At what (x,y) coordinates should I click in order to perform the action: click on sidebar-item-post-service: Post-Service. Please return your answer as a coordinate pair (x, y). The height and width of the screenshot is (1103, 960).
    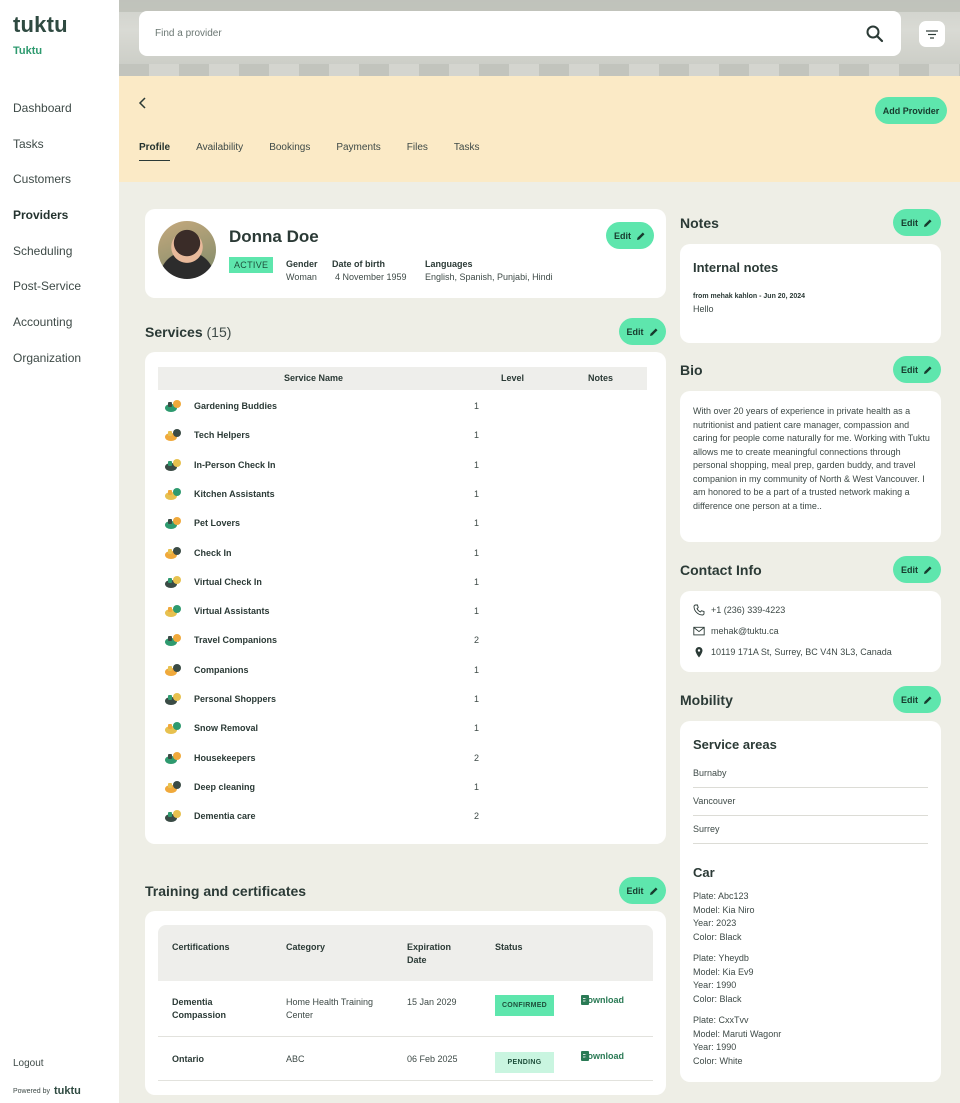
    Looking at the image, I should click on (47, 296).